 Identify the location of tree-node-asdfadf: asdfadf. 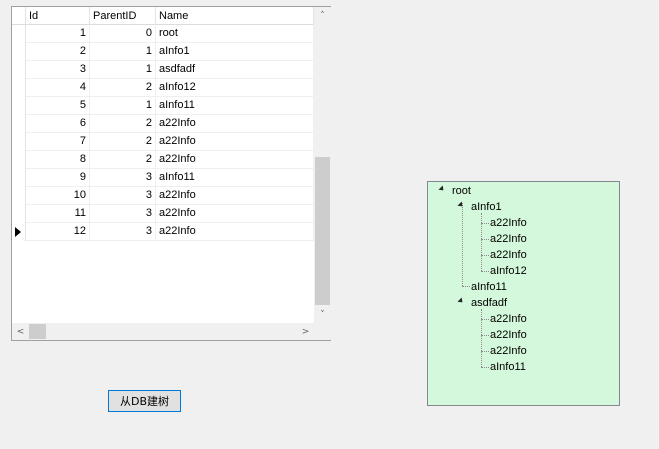
(489, 303).